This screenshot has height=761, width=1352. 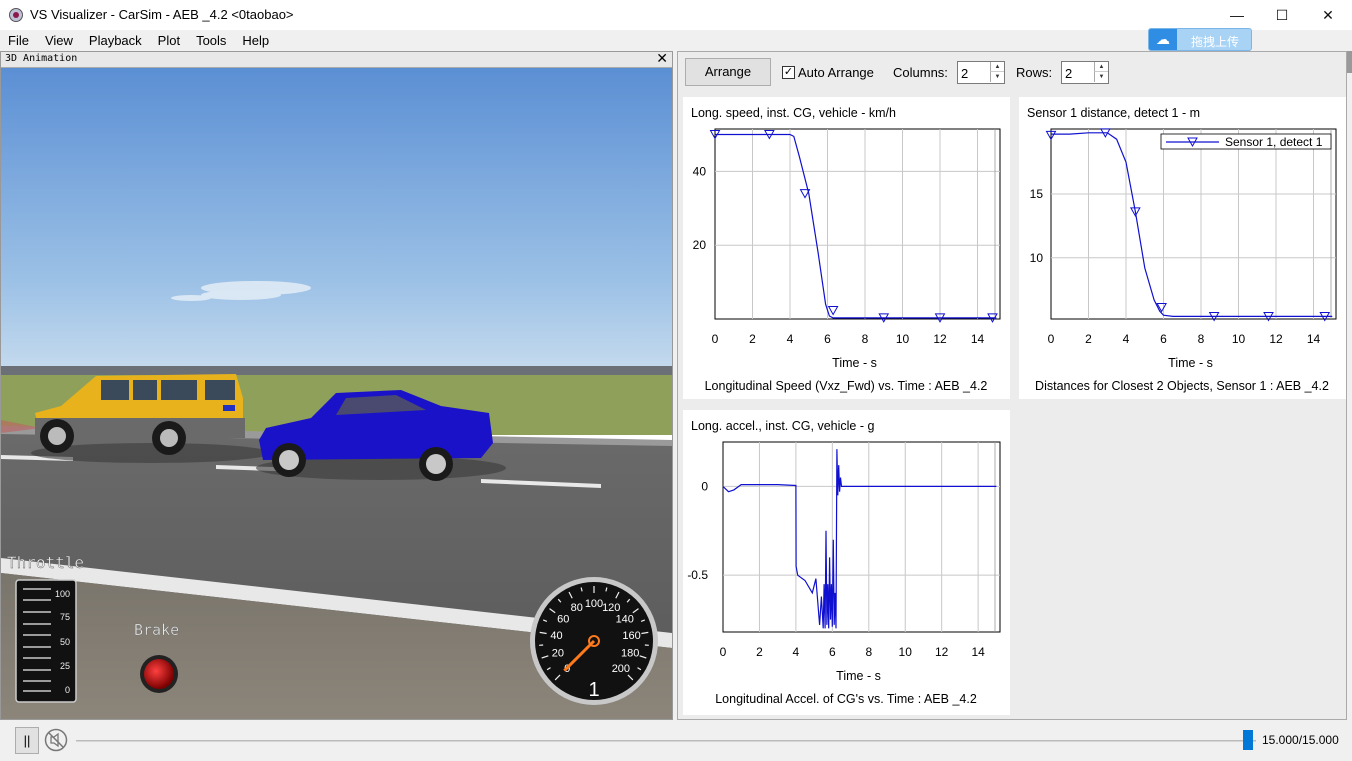 I want to click on rows-value: 2, so click(x=1069, y=73).